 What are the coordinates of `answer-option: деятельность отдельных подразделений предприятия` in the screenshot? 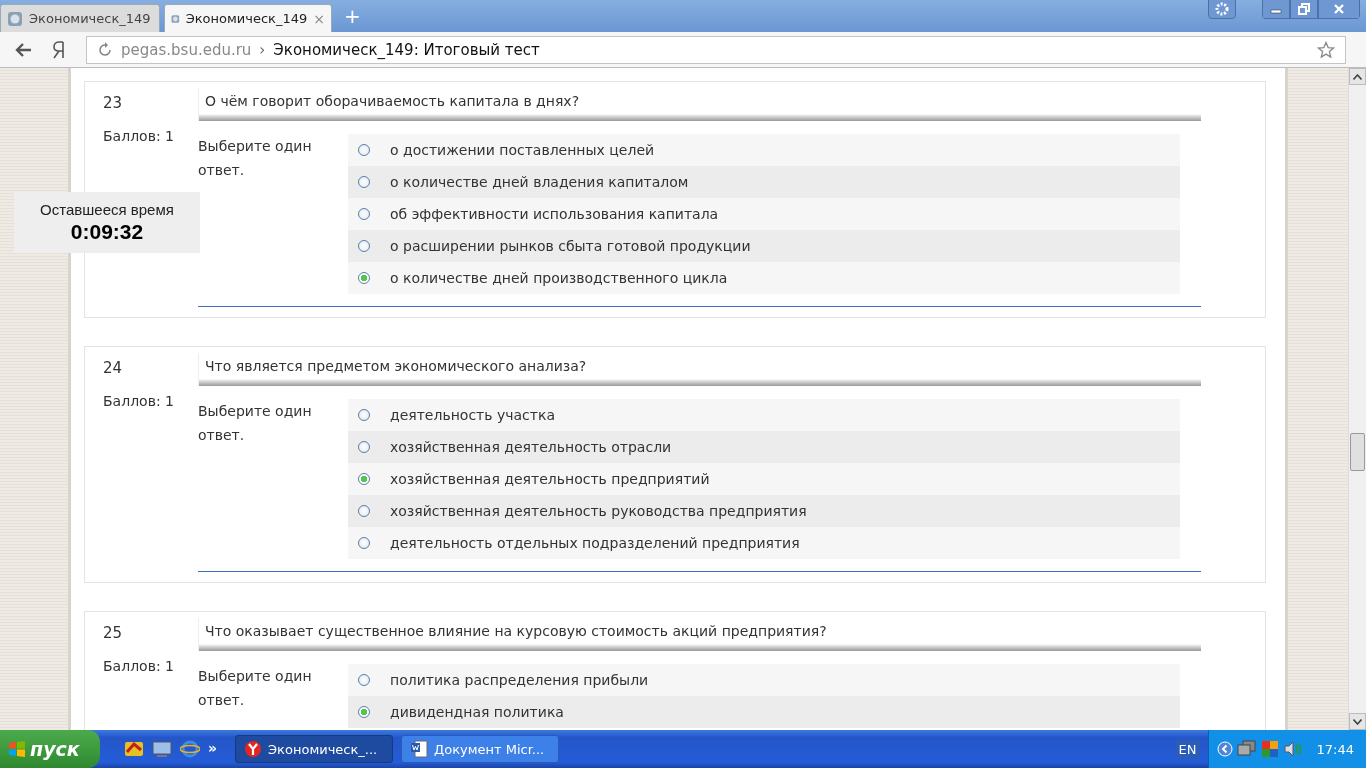 It's located at (764, 543).